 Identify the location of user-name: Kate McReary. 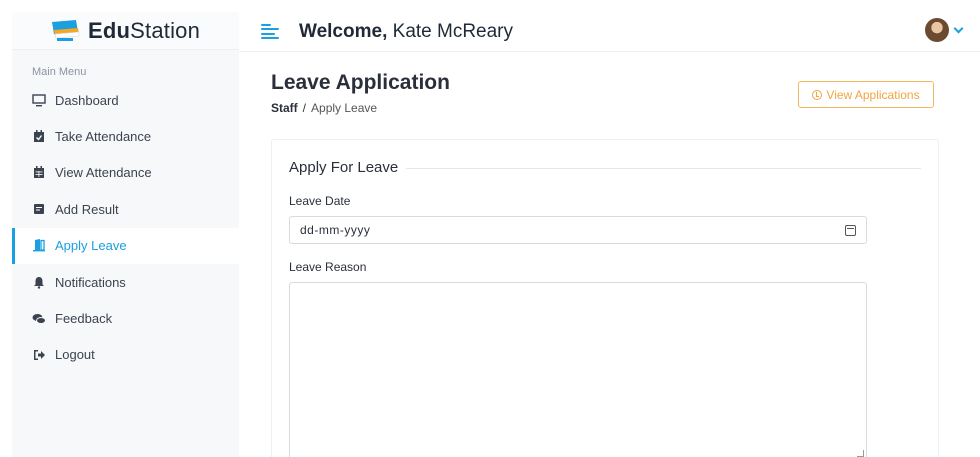
(453, 31).